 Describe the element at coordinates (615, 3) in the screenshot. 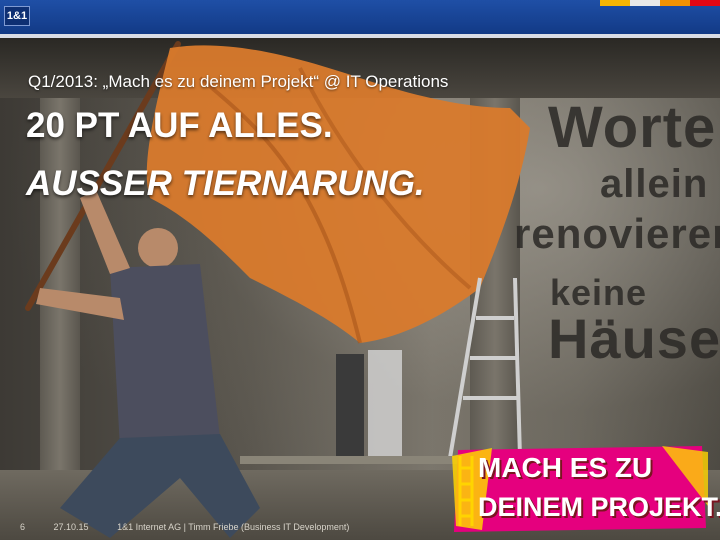

I see `stripe-yellow` at that location.